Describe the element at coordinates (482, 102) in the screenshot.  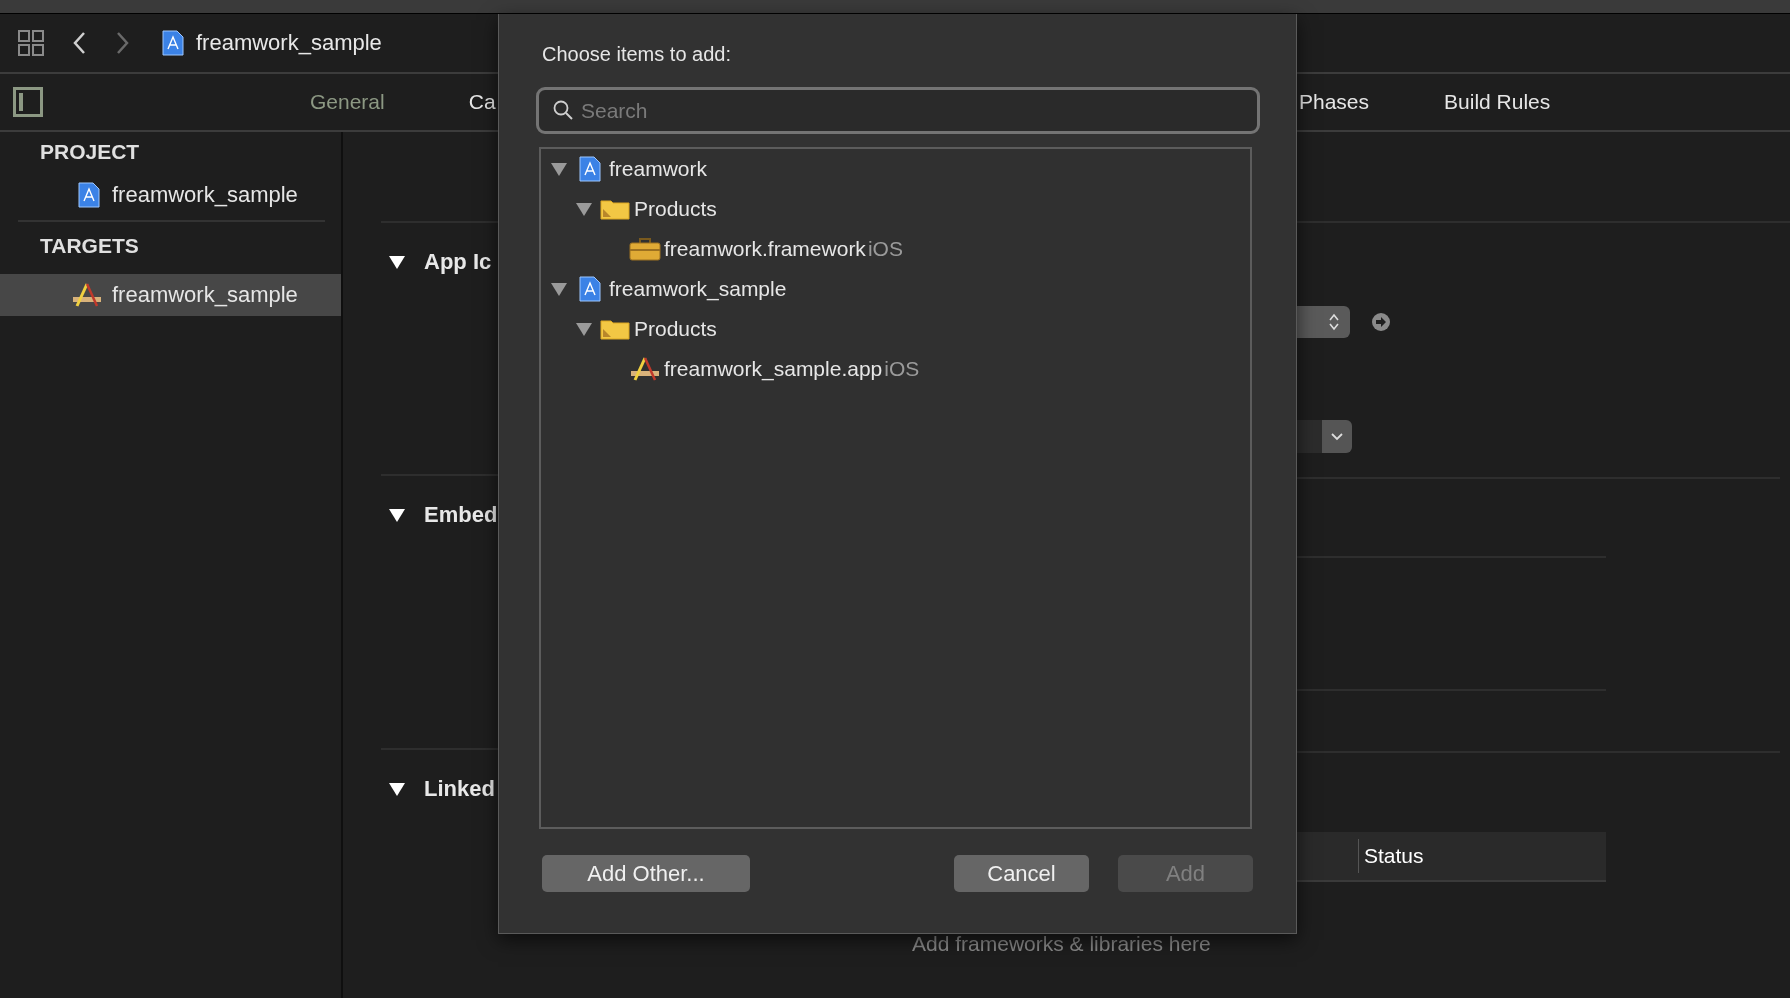
I see `tab: Ca` at that location.